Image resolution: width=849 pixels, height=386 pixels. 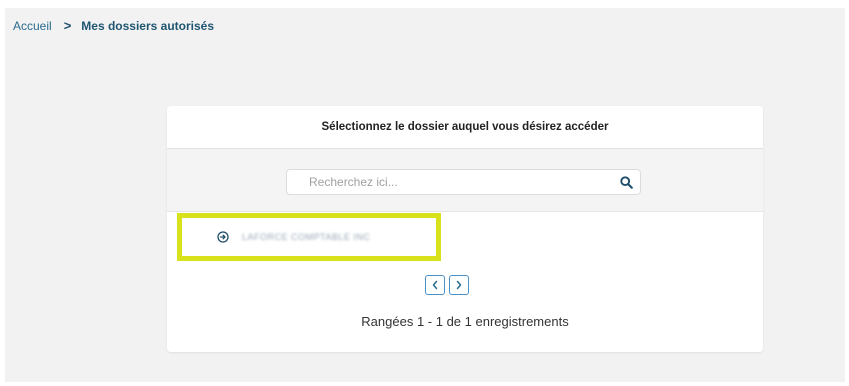 I want to click on highlight-box: LAFORCE COMPTABLE INC, so click(x=309, y=237).